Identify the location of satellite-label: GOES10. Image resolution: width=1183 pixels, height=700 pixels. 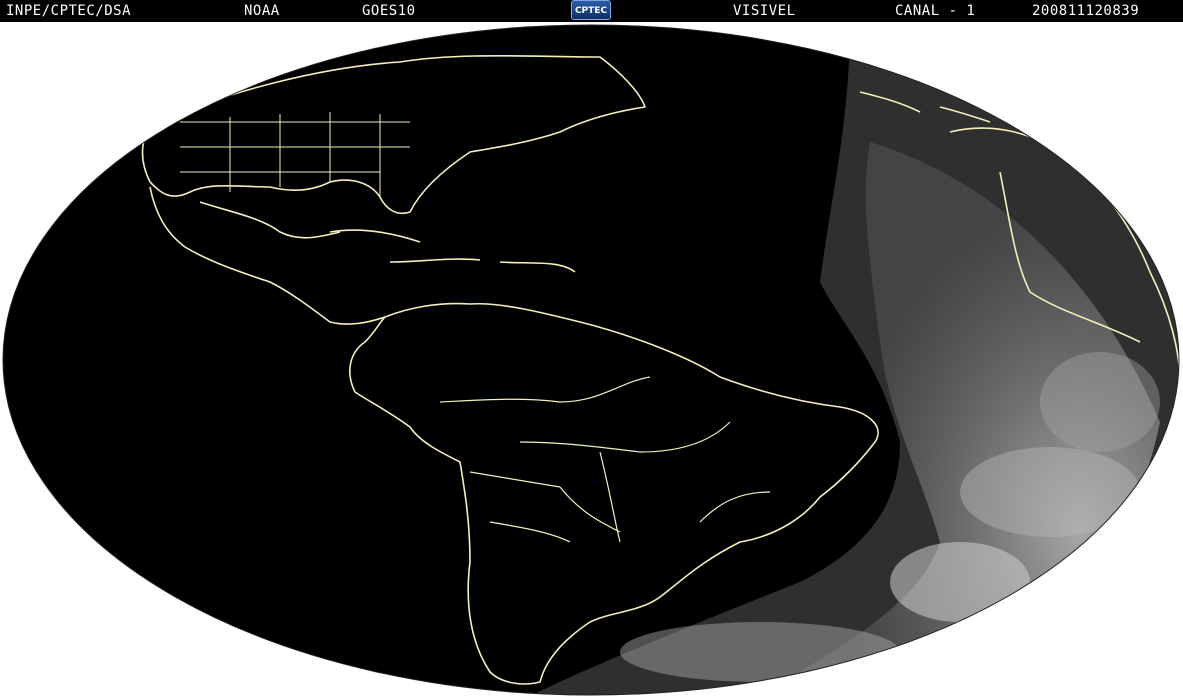
(389, 11).